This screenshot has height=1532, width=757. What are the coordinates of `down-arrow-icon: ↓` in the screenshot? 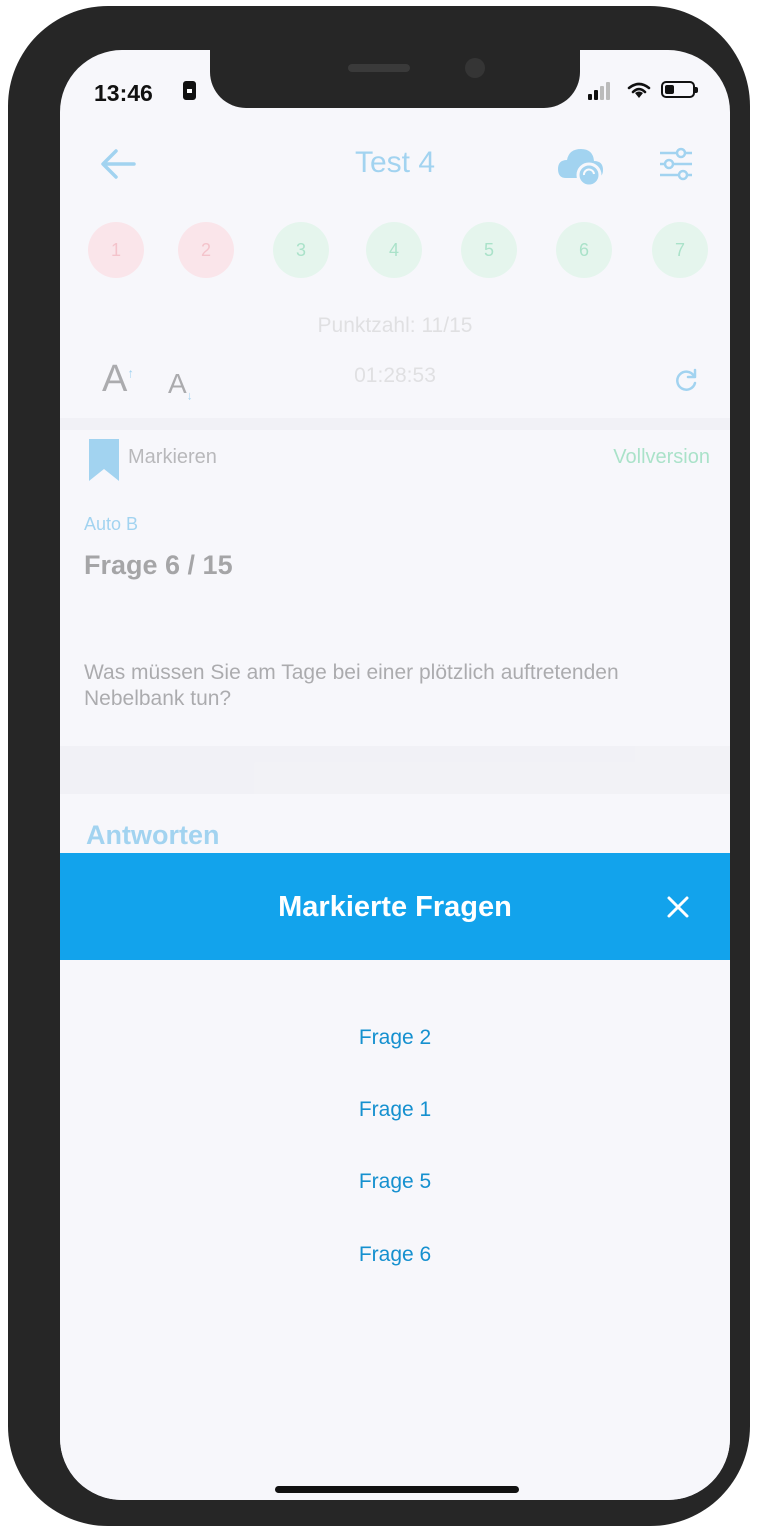 It's located at (189, 395).